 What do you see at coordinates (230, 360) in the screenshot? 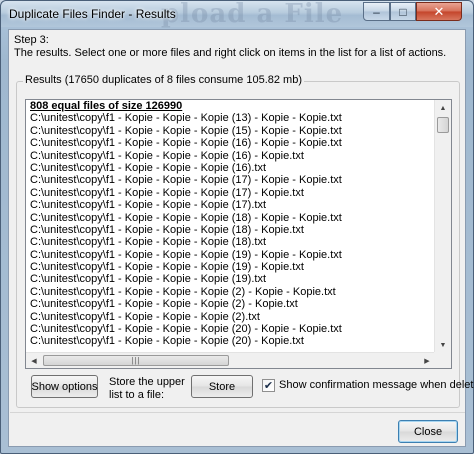
I see `horizontal-scrollbar: ◀ ||| ▶` at bounding box center [230, 360].